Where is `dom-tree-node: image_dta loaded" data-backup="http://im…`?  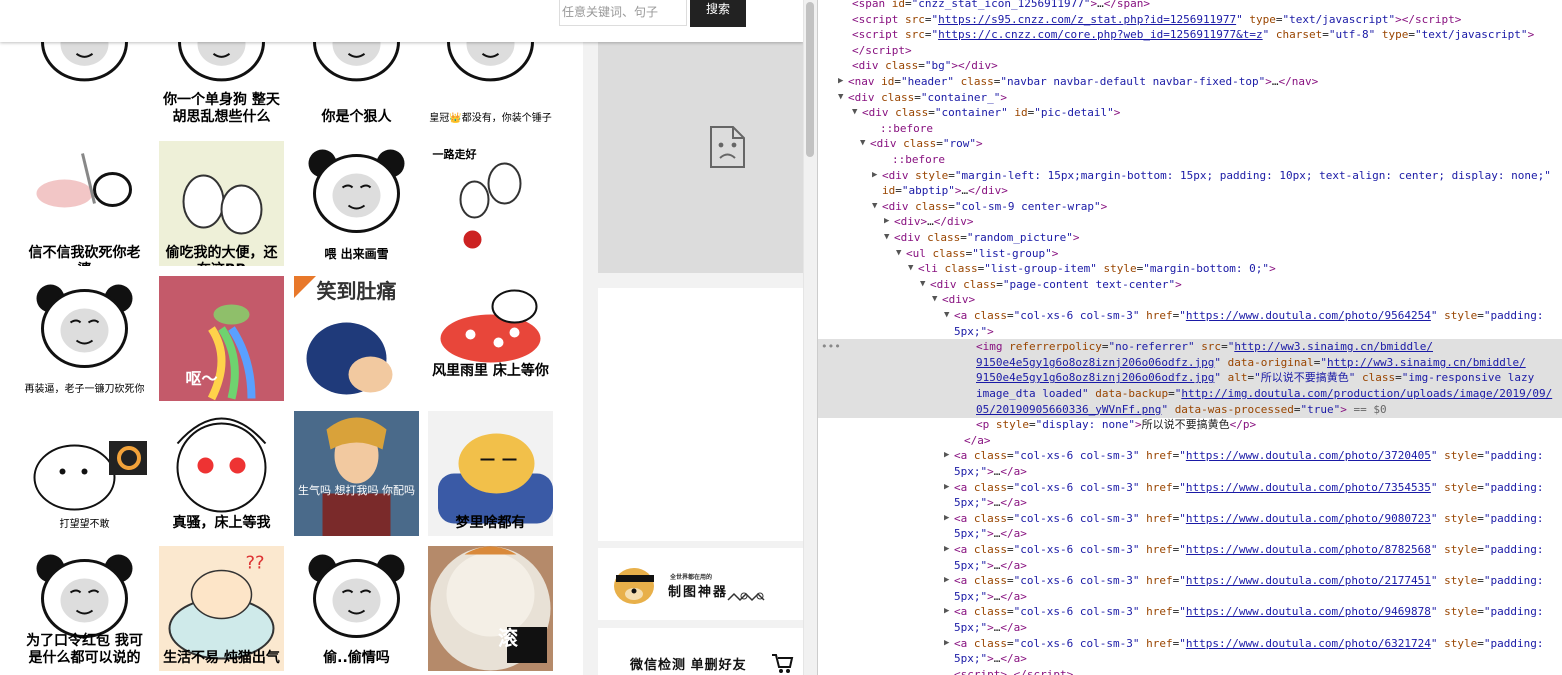 dom-tree-node: image_dta loaded" data-backup="http://im… is located at coordinates (1190, 394).